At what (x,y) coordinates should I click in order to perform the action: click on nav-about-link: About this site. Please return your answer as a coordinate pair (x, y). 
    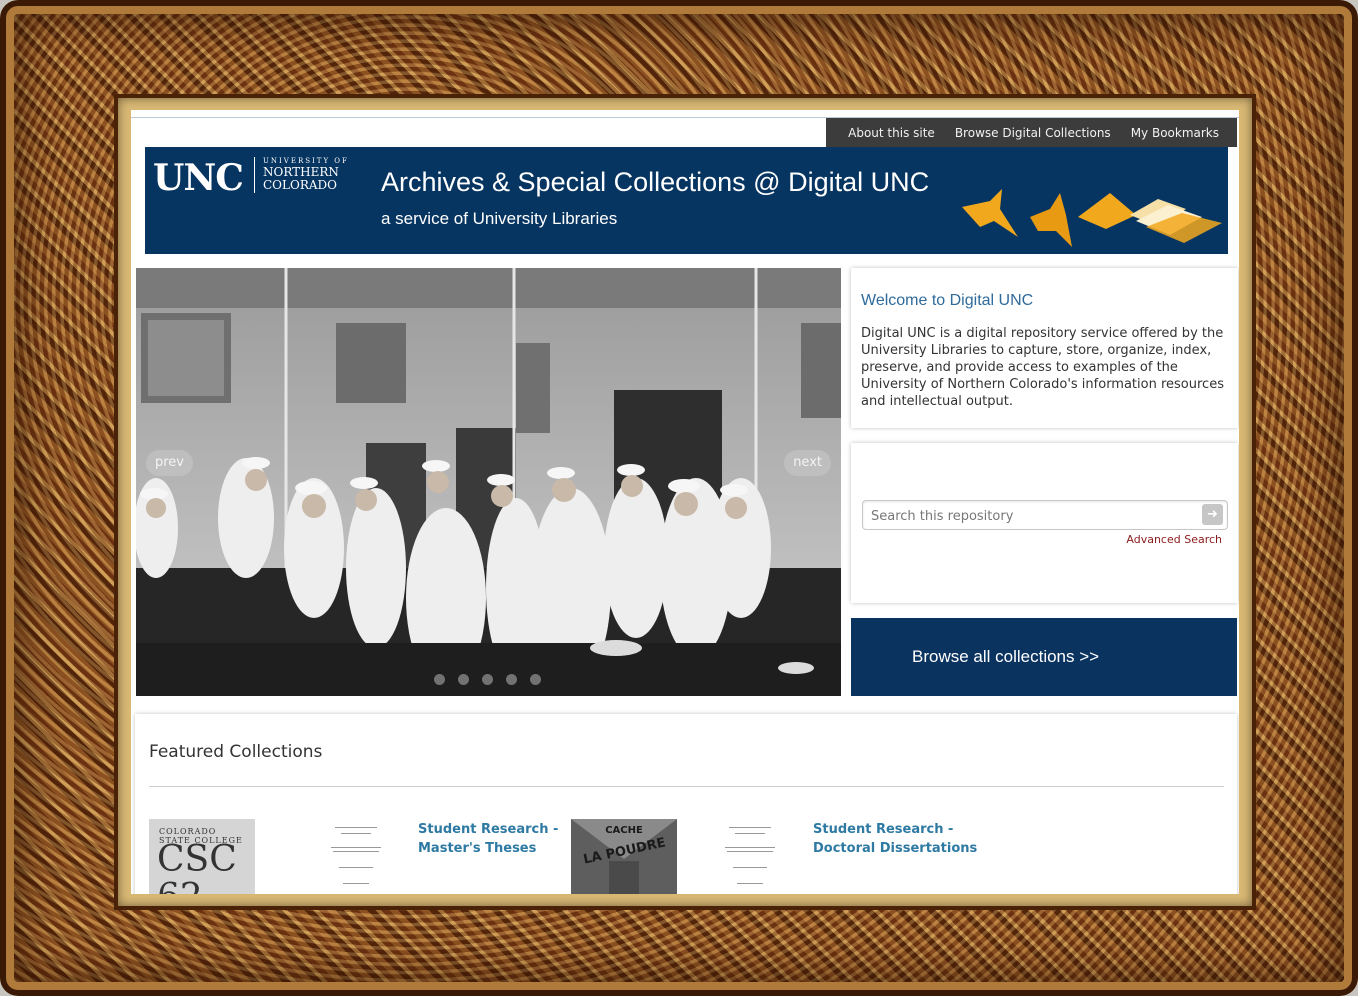
    Looking at the image, I should click on (891, 133).